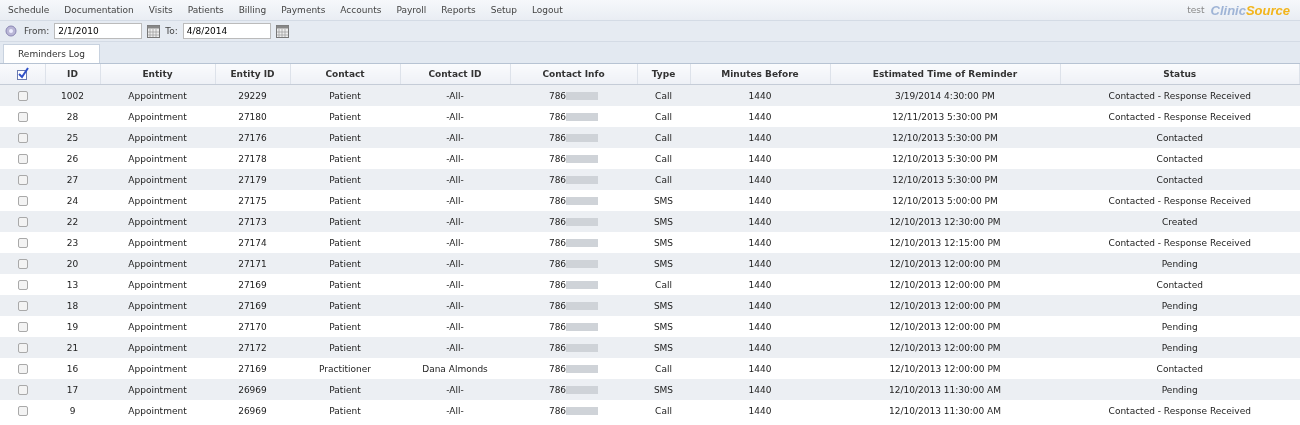 The height and width of the screenshot is (425, 1300). I want to click on column-header: Contact ID, so click(455, 74).